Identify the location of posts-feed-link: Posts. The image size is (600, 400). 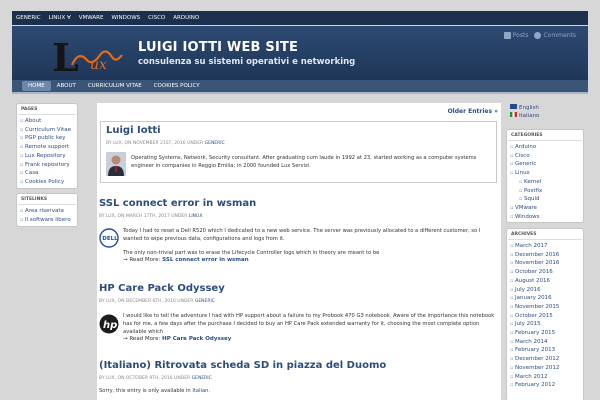
(516, 35).